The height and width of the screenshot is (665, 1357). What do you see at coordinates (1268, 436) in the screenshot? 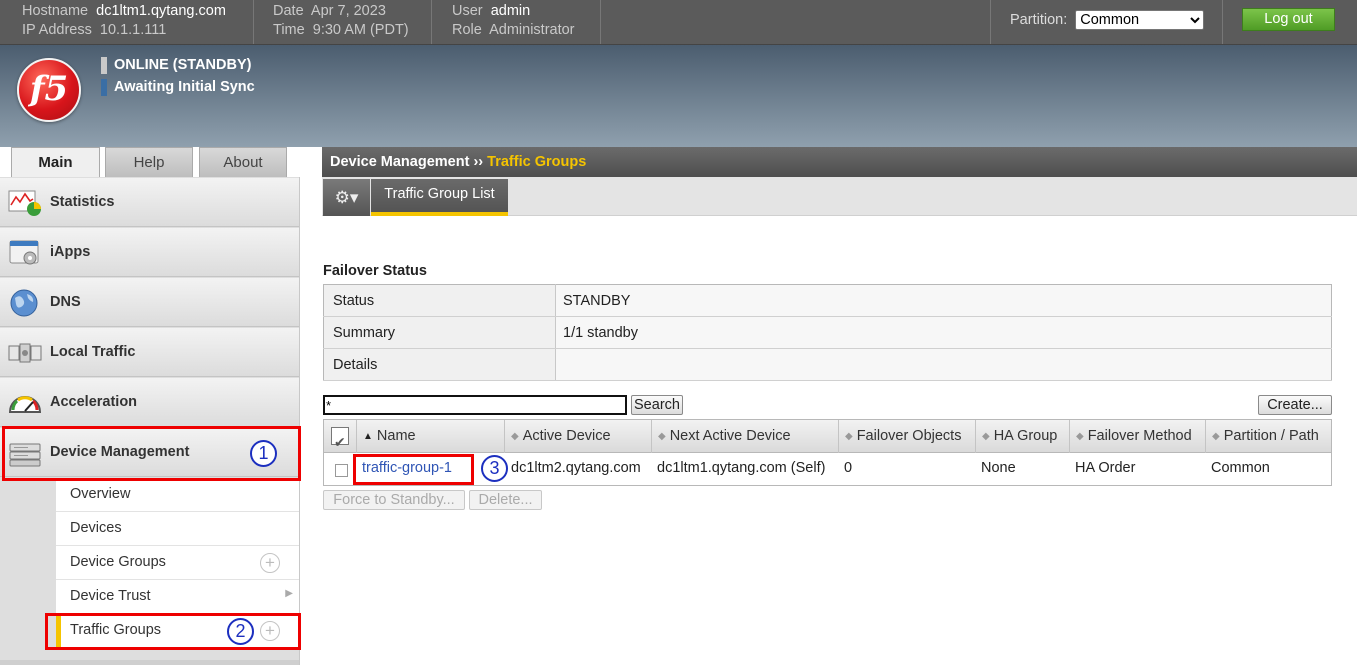
I see `column-header-partition-path: ◆ Partition / Path` at bounding box center [1268, 436].